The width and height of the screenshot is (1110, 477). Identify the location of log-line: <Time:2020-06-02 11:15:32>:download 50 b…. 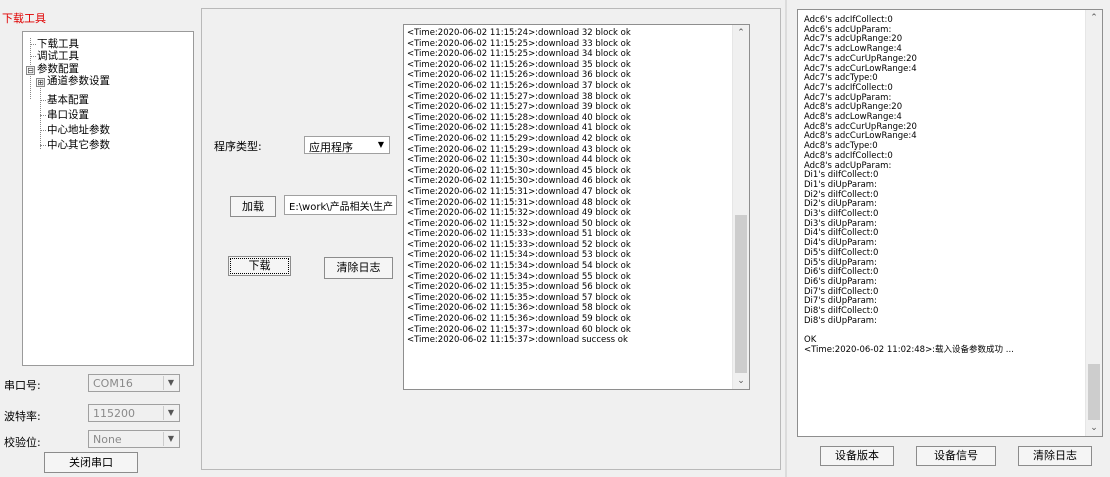
(519, 223).